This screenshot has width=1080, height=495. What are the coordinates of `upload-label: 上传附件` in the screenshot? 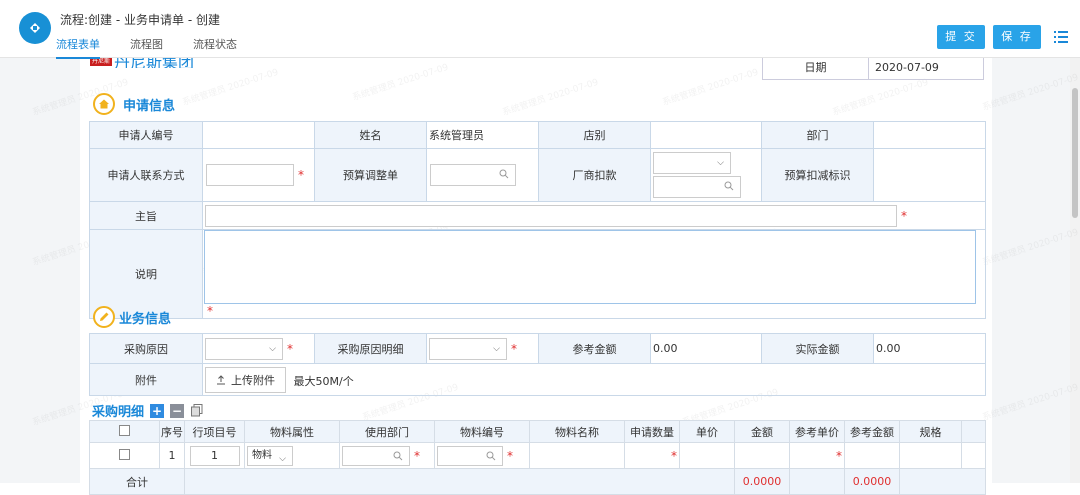 It's located at (253, 380).